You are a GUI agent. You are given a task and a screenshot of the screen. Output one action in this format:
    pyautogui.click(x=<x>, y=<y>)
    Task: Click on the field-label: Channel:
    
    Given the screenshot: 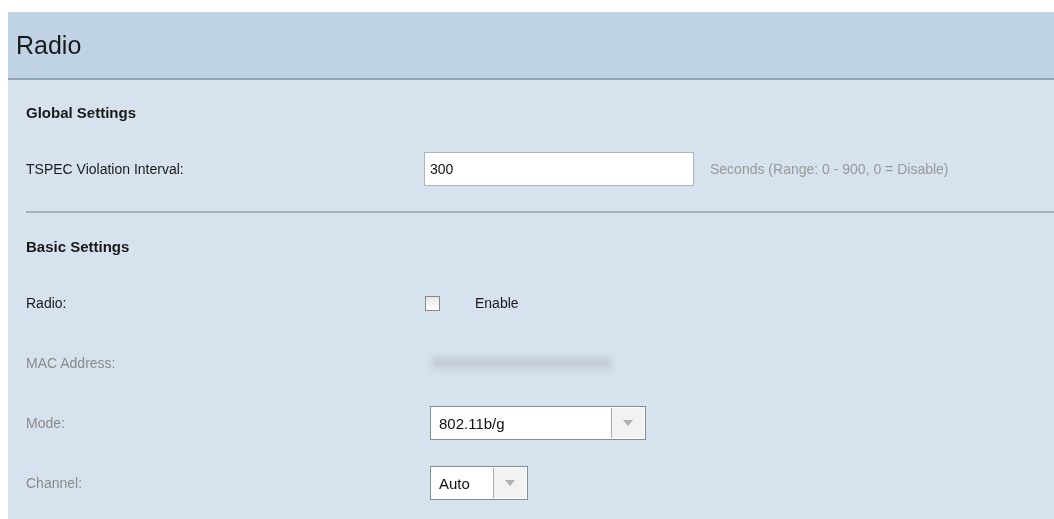 What is the action you would take?
    pyautogui.click(x=55, y=483)
    